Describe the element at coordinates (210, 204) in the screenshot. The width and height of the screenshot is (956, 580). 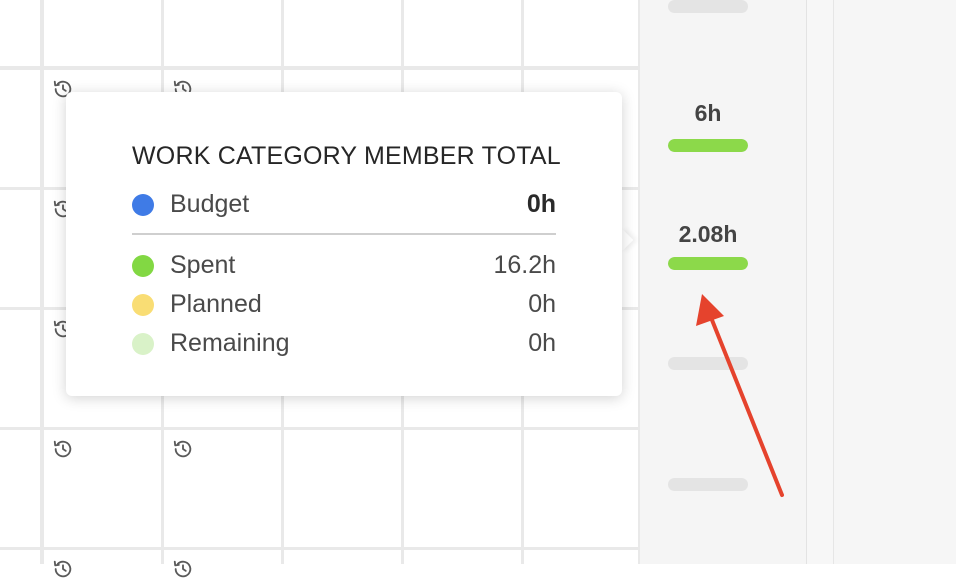
I see `budget-label: Budget` at that location.